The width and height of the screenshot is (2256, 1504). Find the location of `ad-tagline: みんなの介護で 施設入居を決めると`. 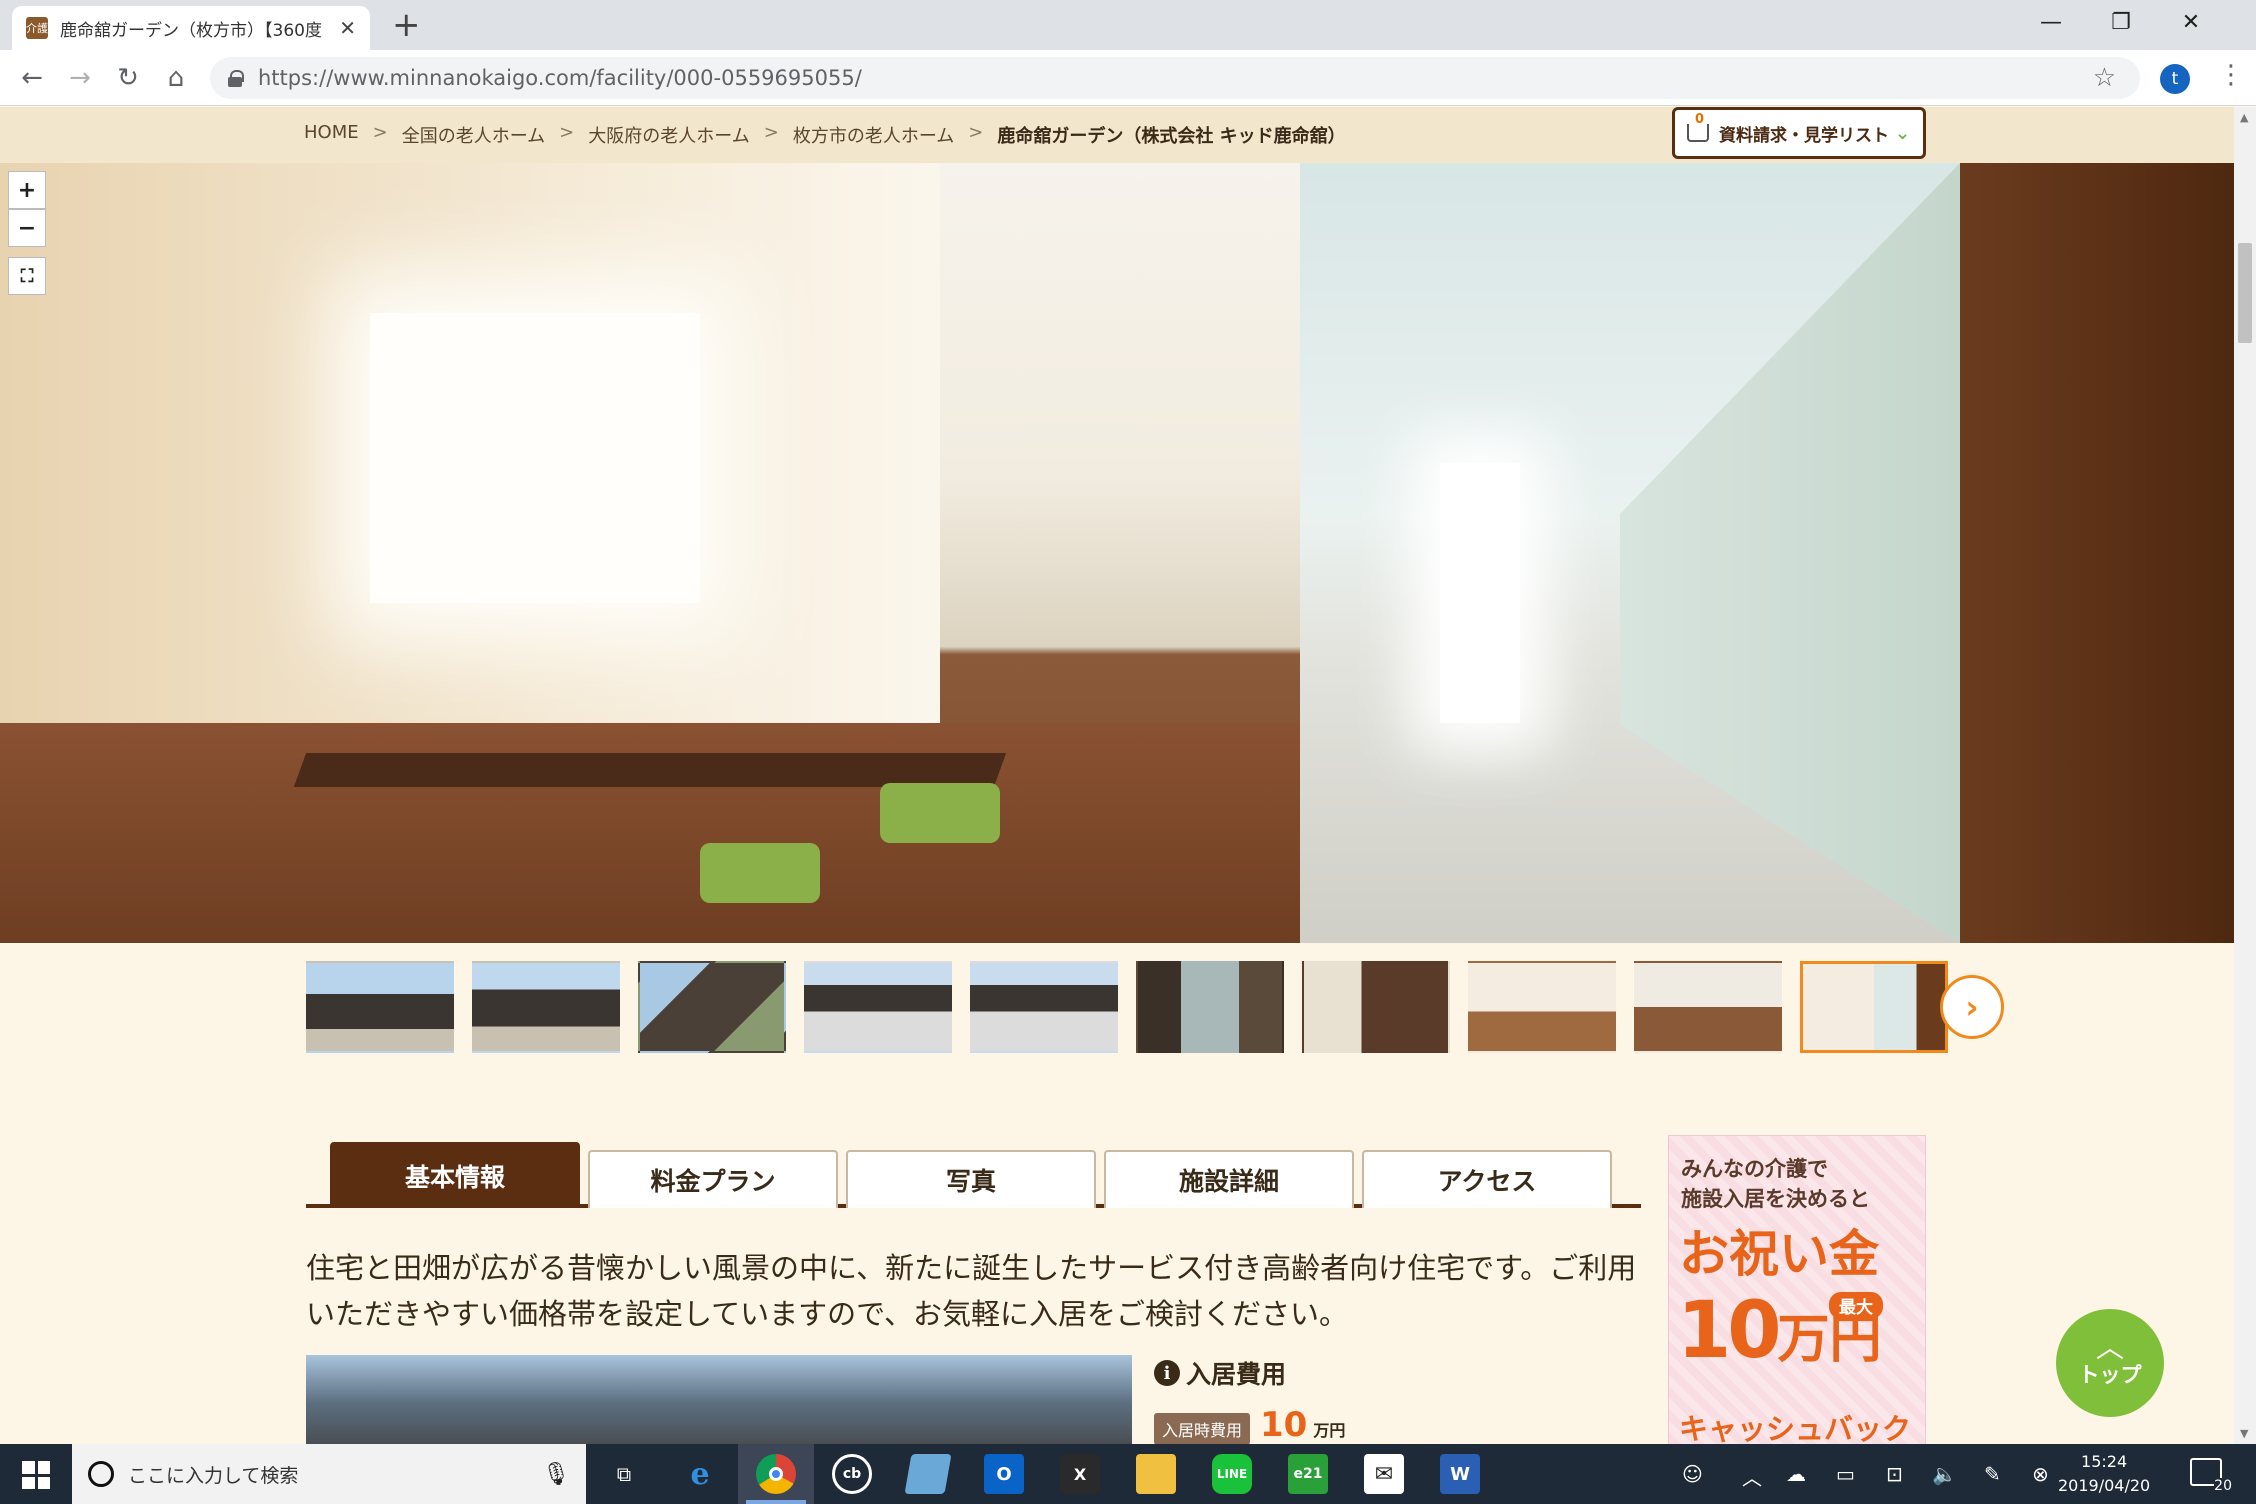

ad-tagline: みんなの介護で 施設入居を決めると is located at coordinates (1775, 1184).